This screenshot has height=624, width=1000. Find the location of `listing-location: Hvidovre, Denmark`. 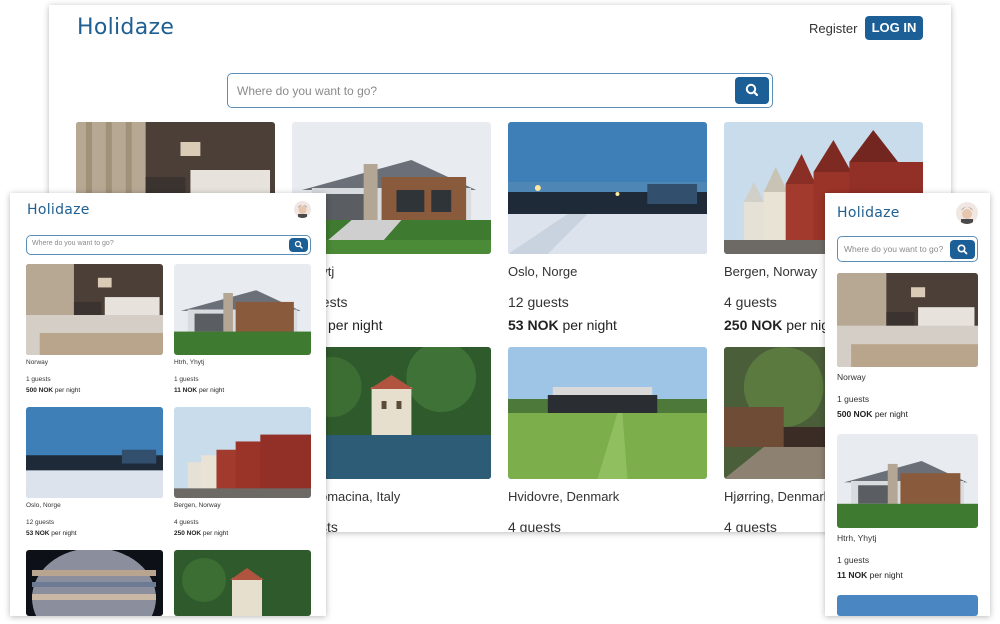

listing-location: Hvidovre, Denmark is located at coordinates (564, 496).